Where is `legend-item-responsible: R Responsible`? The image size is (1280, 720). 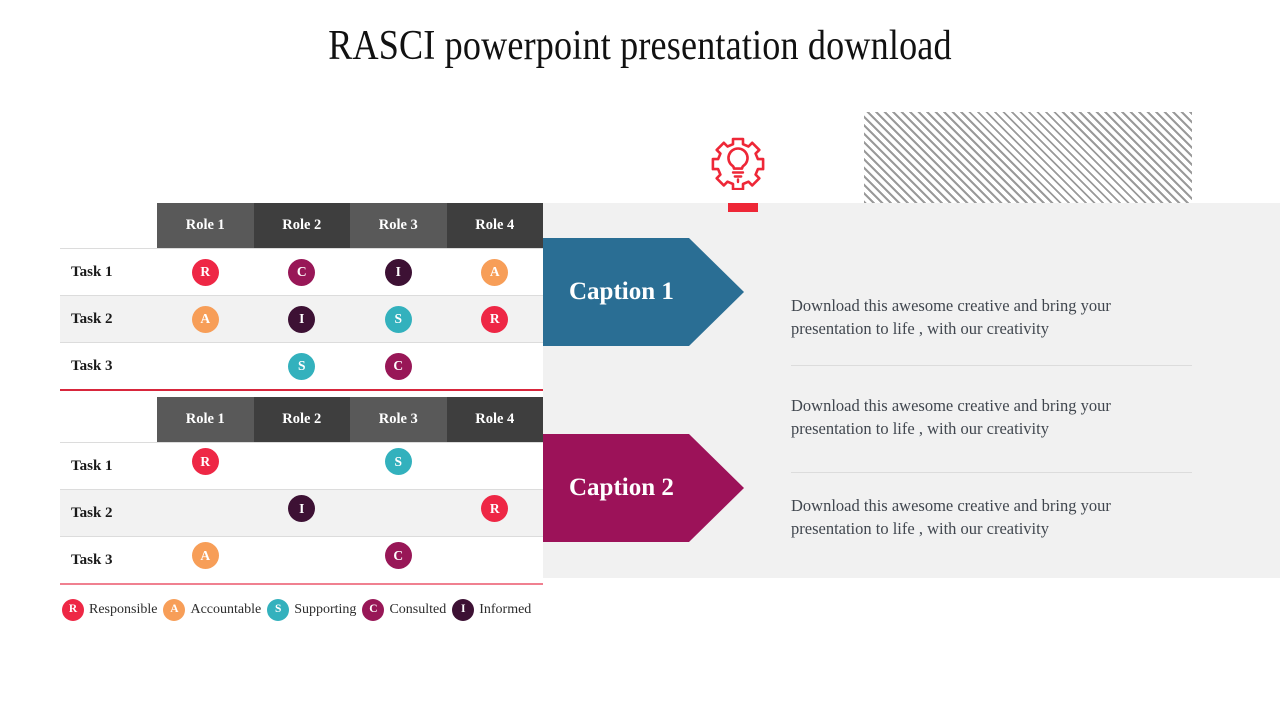 legend-item-responsible: R Responsible is located at coordinates (109, 610).